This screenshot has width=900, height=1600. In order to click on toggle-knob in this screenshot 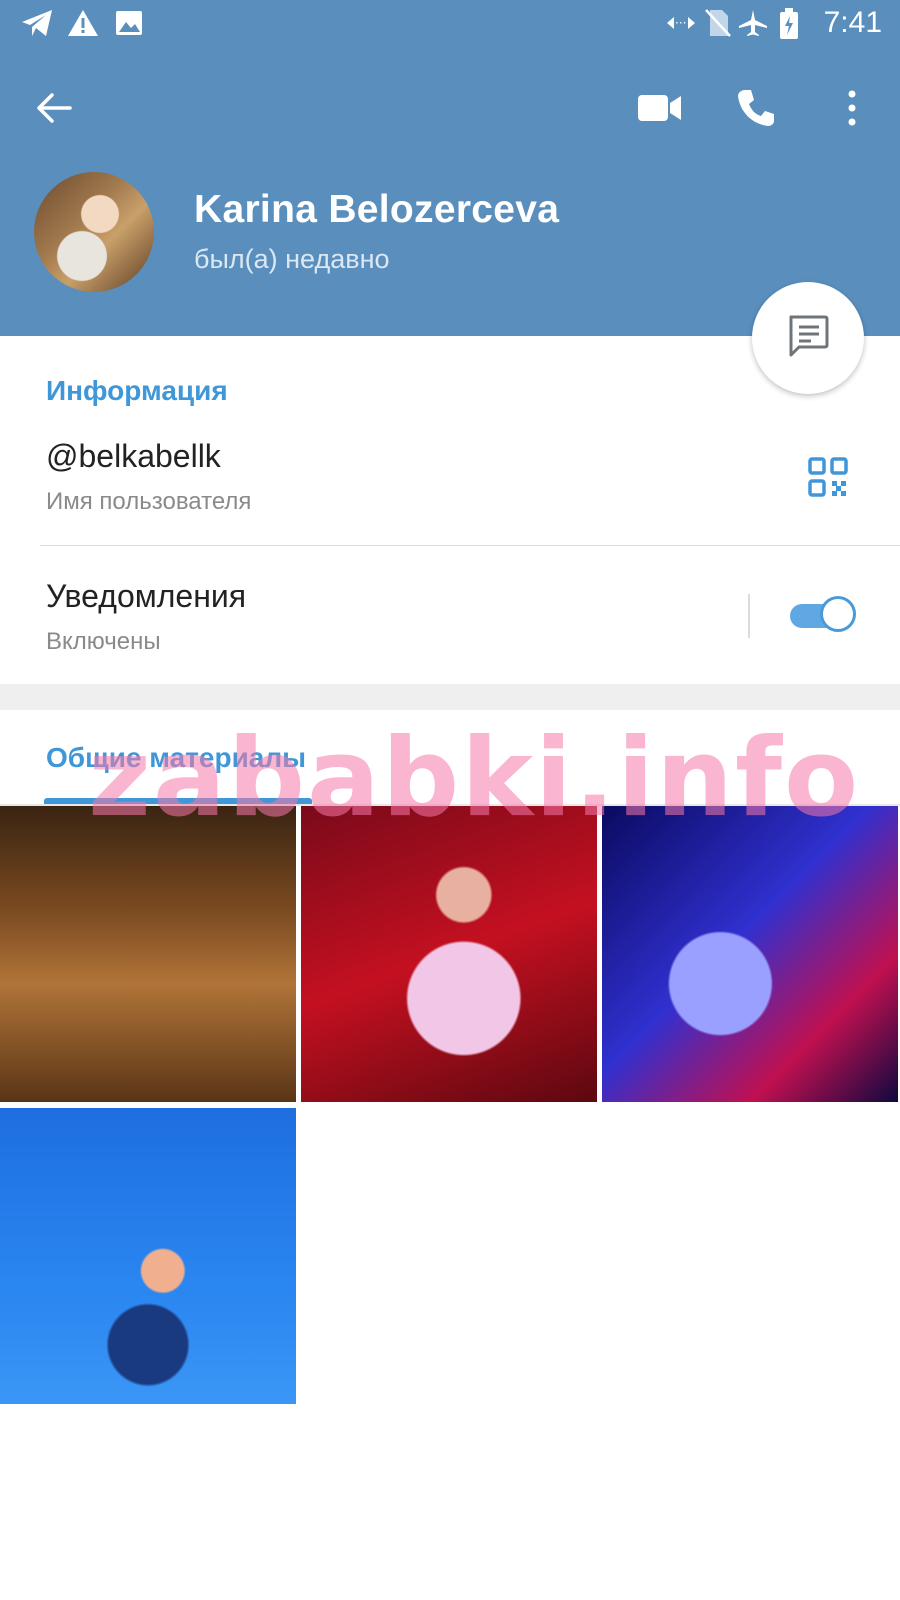, I will do `click(838, 614)`.